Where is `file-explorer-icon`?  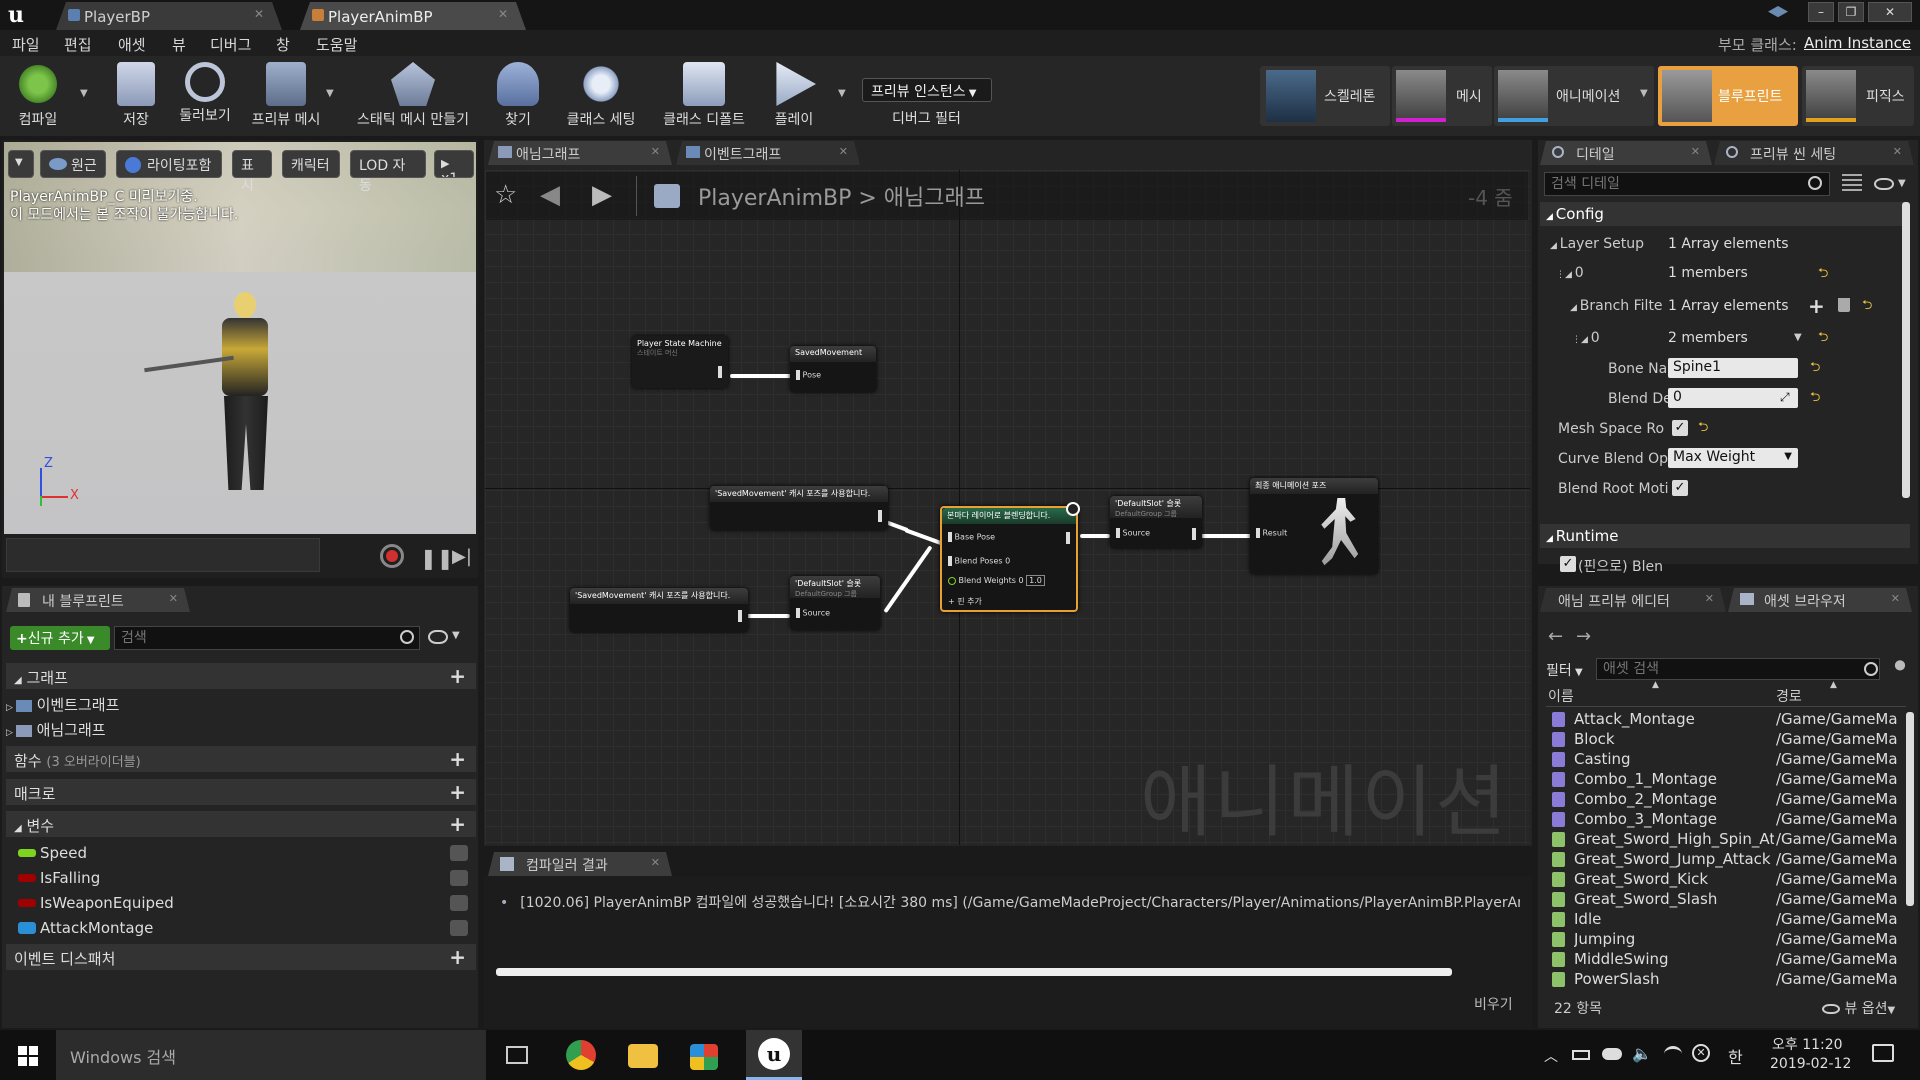
file-explorer-icon is located at coordinates (643, 1056).